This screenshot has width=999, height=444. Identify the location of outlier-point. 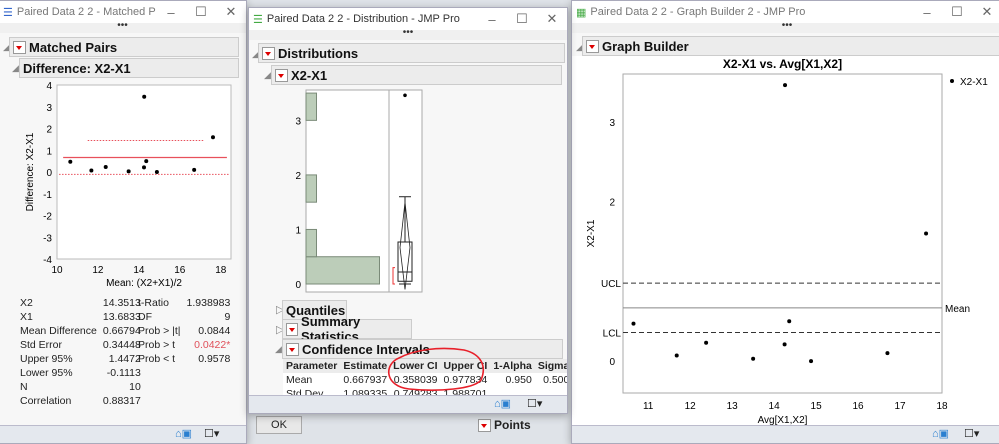
(405, 95).